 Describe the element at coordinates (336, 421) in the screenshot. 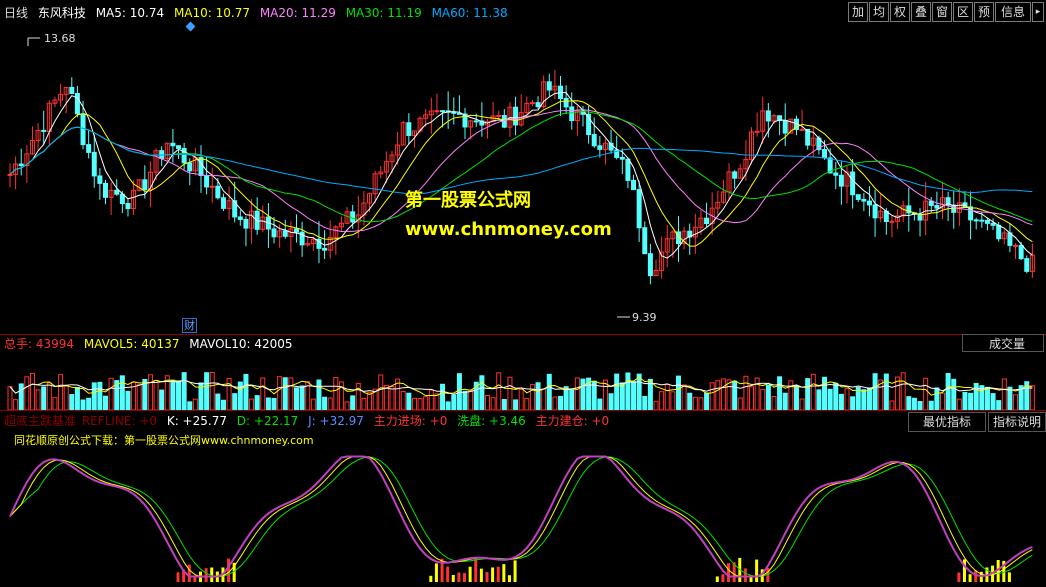

I see `j-value: J: +32.97` at that location.